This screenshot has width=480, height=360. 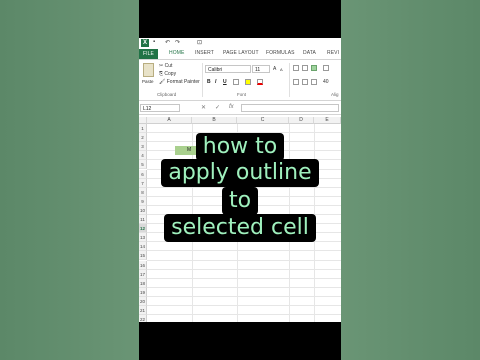 What do you see at coordinates (167, 74) in the screenshot?
I see `copy-button: ⎘ Copy` at bounding box center [167, 74].